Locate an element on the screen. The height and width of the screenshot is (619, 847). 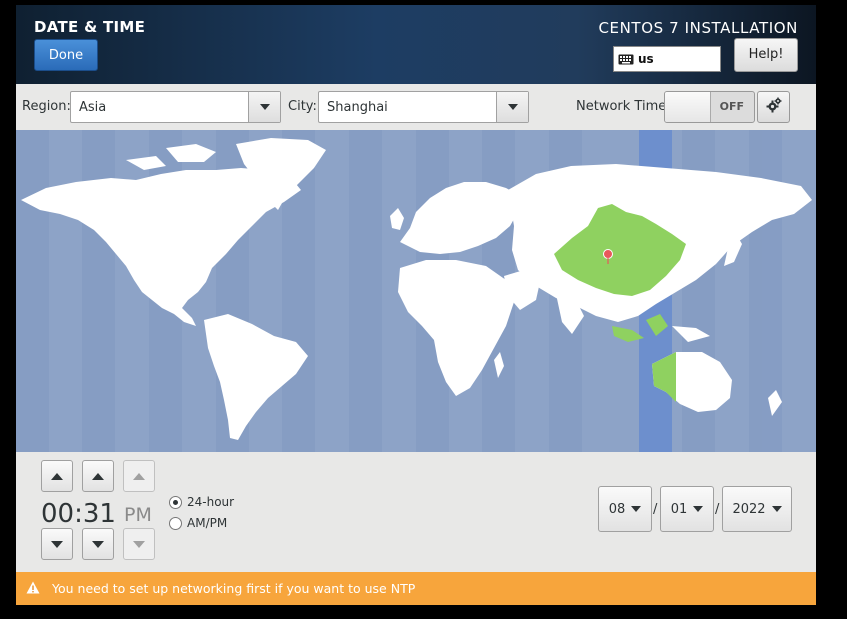
radio-indicator is located at coordinates (175, 523).